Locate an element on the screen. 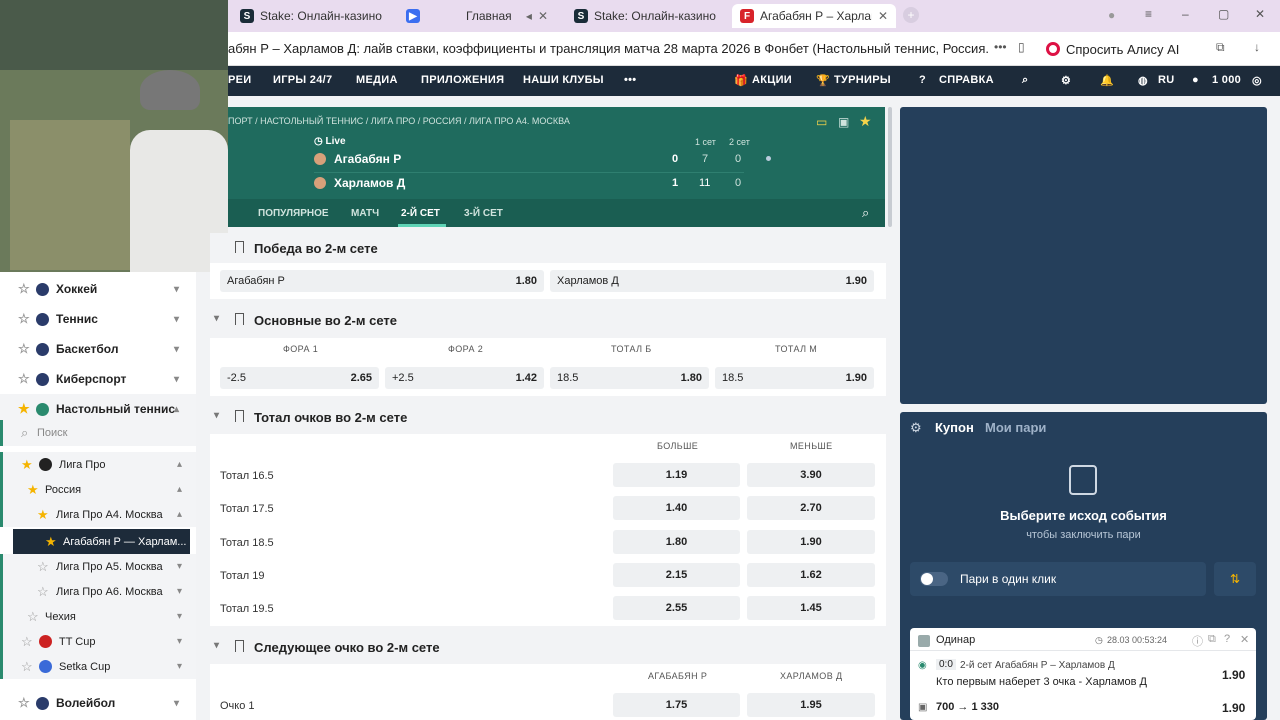  odd-button: 1.75 is located at coordinates (676, 705).